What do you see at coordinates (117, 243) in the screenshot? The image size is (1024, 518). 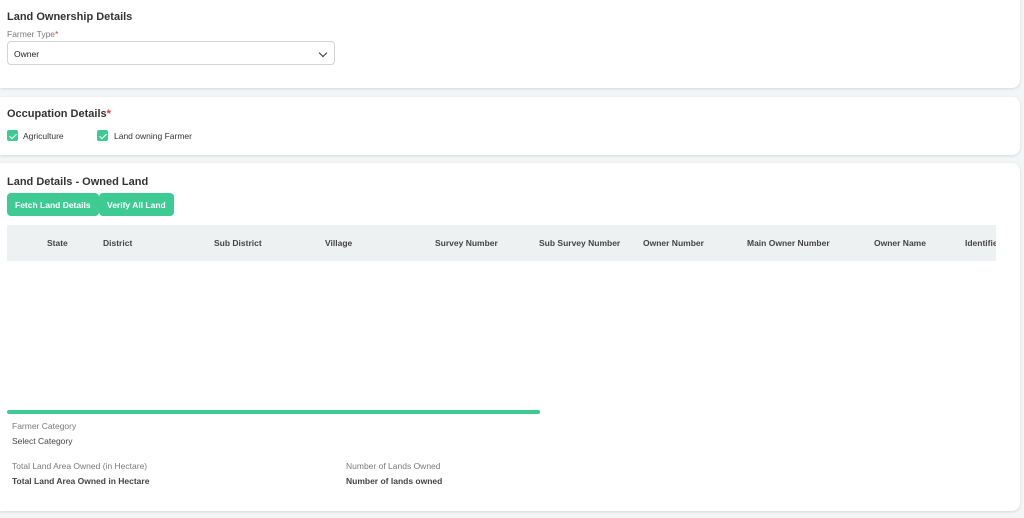 I see `column-header-district: District` at bounding box center [117, 243].